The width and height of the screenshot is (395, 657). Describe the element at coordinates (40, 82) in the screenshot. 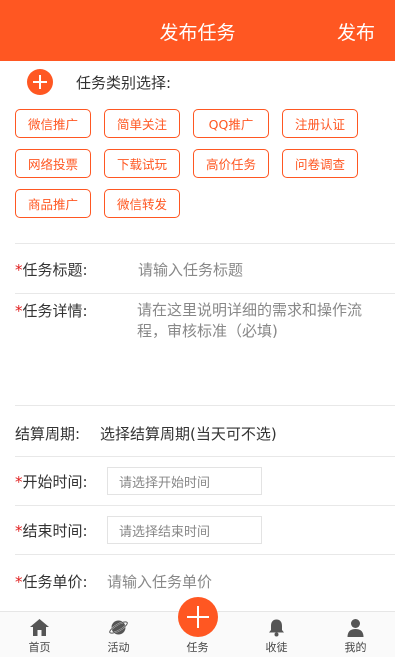

I see `add-category-icon` at that location.